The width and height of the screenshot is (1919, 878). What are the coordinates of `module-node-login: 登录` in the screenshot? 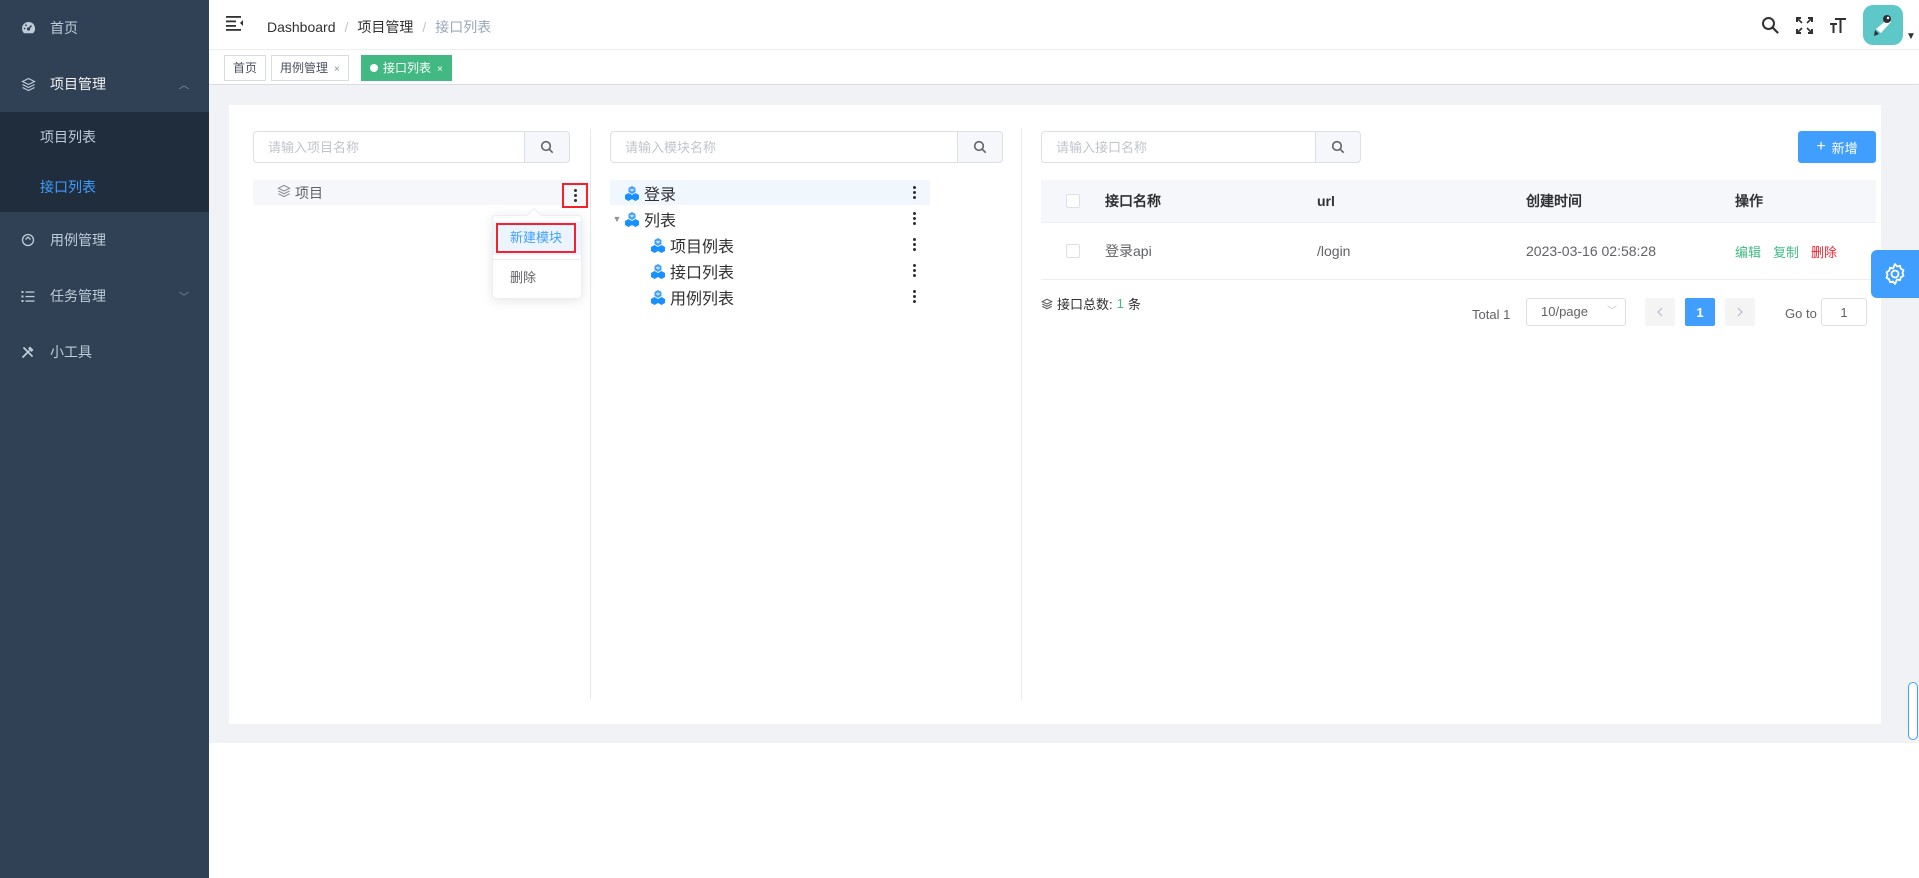 It's located at (770, 192).